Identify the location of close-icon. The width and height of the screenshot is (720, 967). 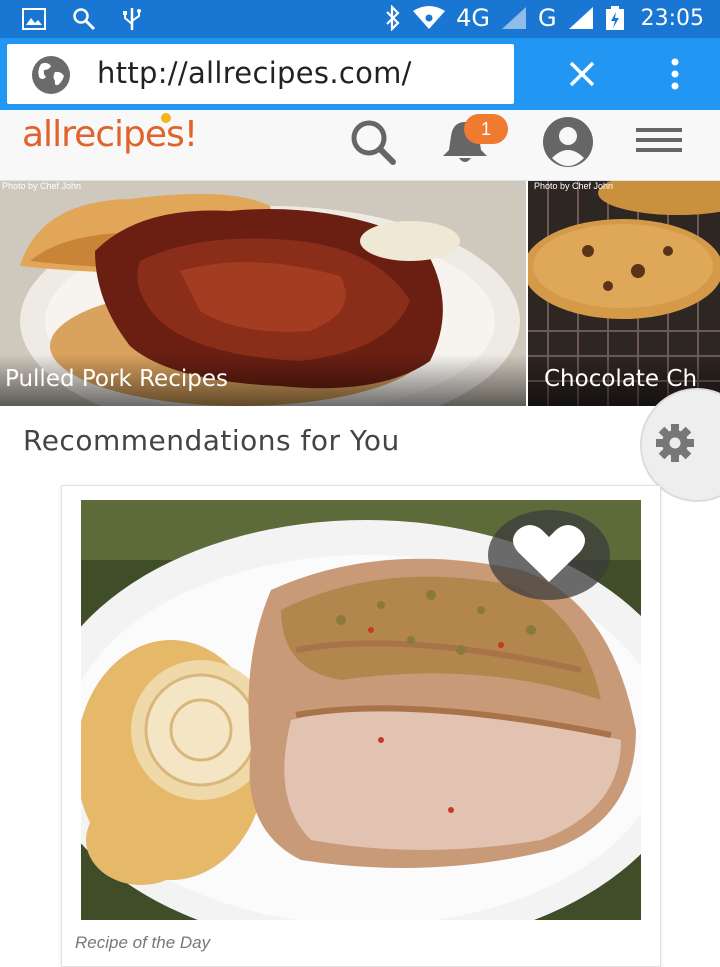
(582, 74).